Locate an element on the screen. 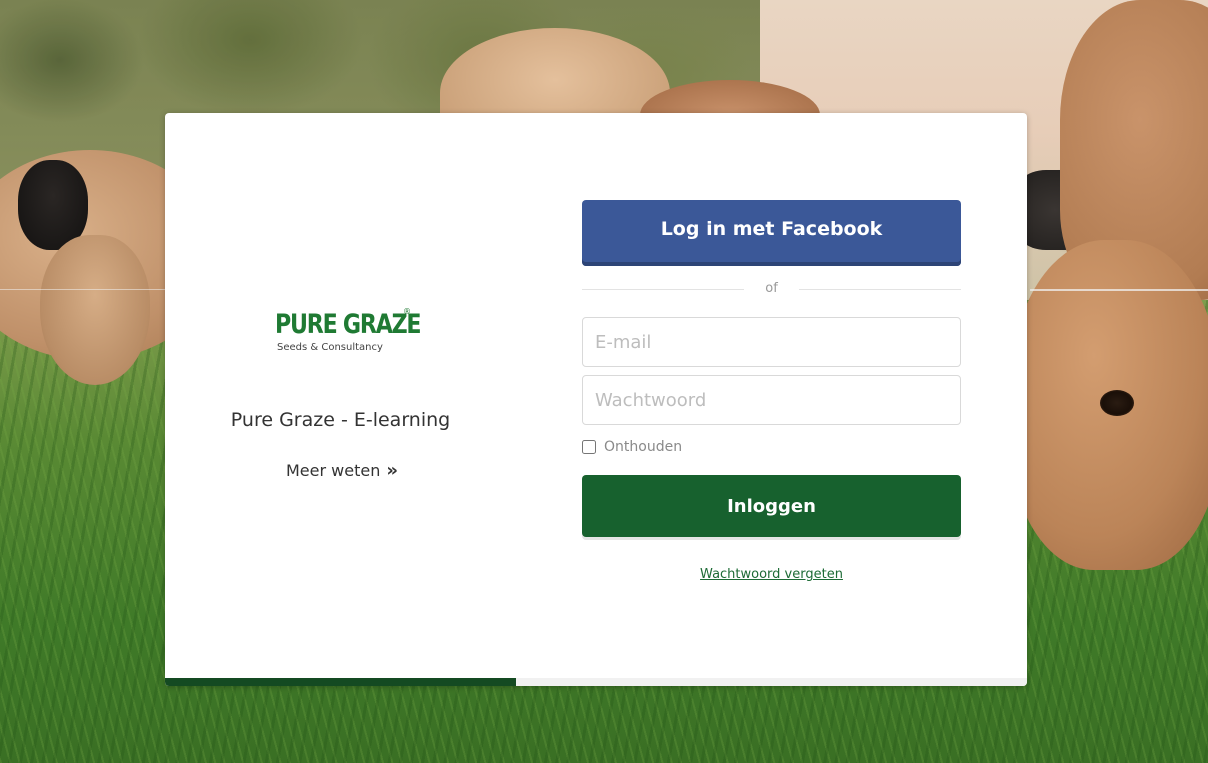 This screenshot has width=1208, height=763. more-info-label: Meer weten is located at coordinates (333, 470).